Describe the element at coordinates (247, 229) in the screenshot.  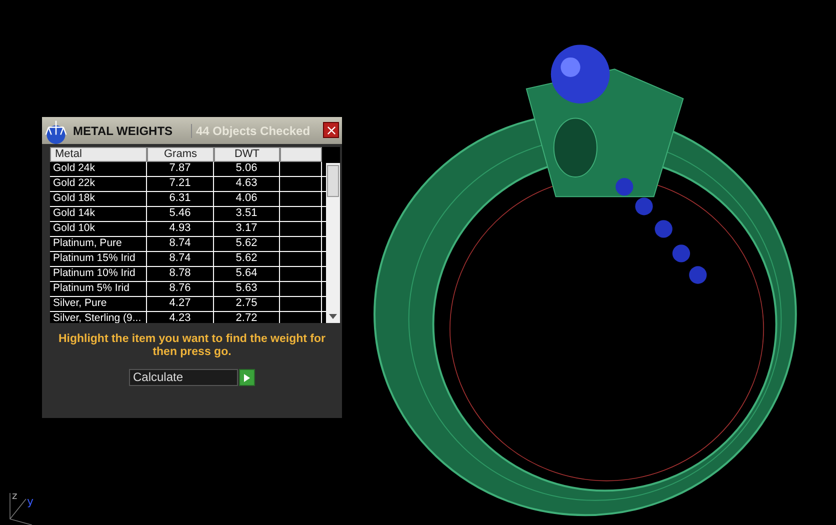
I see `table-cell: 3.17` at that location.